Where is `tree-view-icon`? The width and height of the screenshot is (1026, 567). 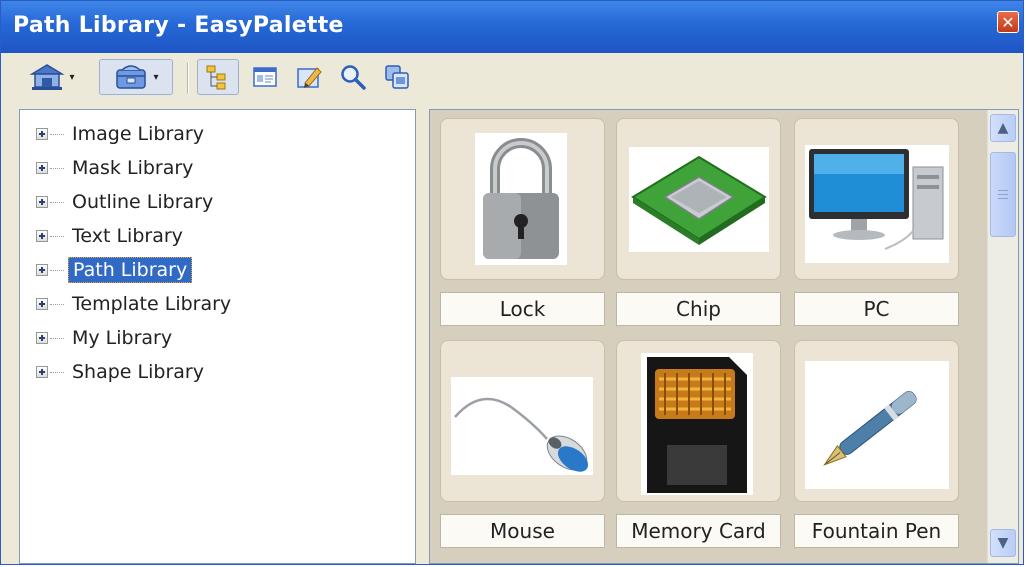
tree-view-icon is located at coordinates (216, 77).